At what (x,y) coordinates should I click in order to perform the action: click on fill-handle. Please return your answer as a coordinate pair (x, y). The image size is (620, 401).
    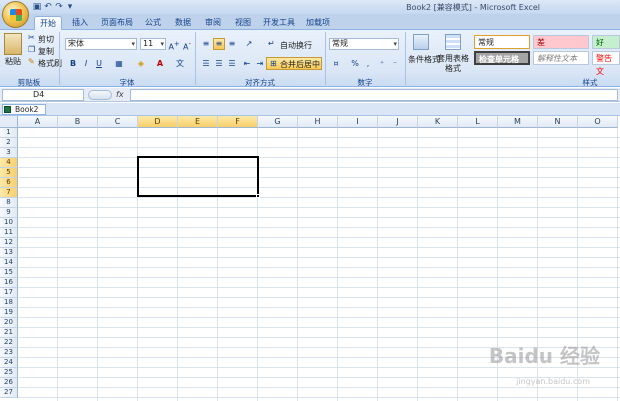
    Looking at the image, I should click on (258, 196).